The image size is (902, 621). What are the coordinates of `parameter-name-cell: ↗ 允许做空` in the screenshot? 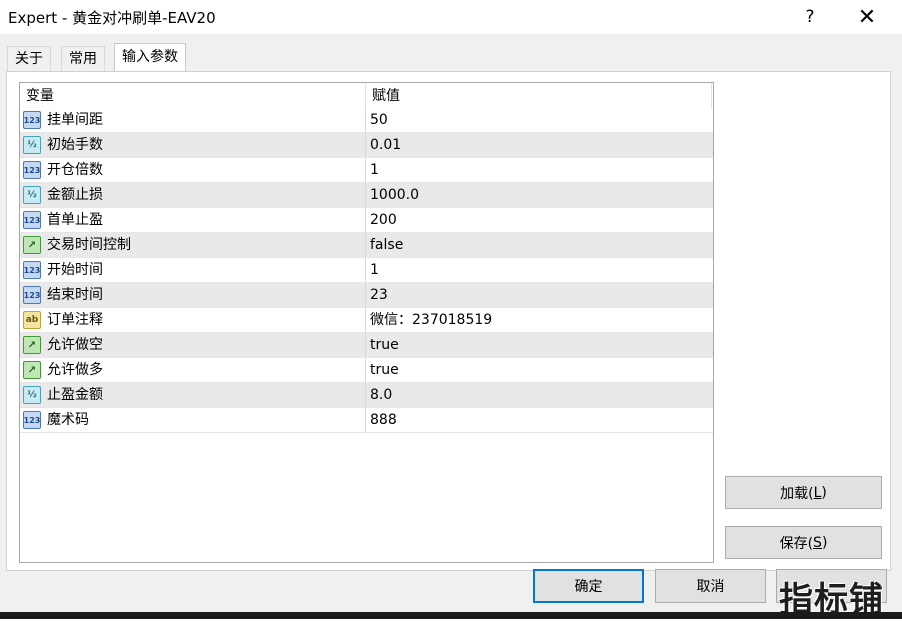 It's located at (193, 345).